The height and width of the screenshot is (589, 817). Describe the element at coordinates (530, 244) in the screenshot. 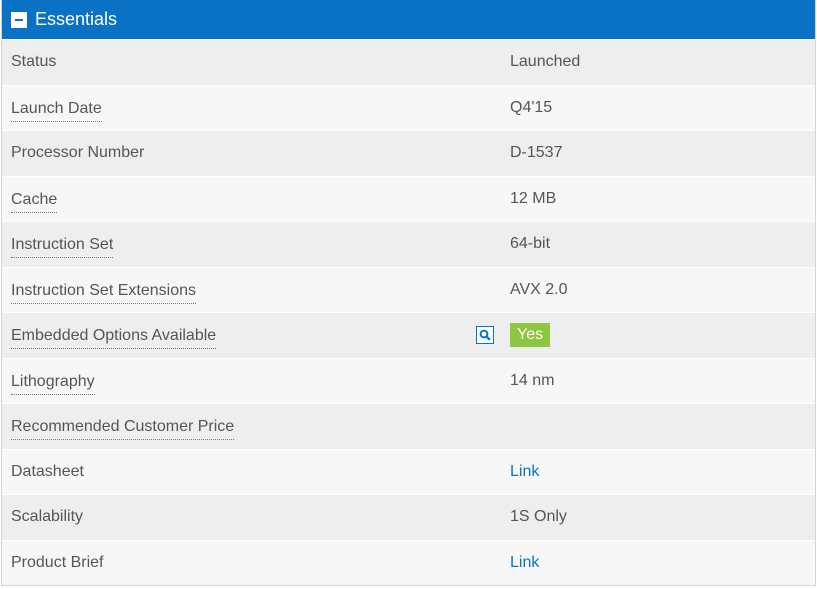

I see `spec-value: 64-bit` at that location.